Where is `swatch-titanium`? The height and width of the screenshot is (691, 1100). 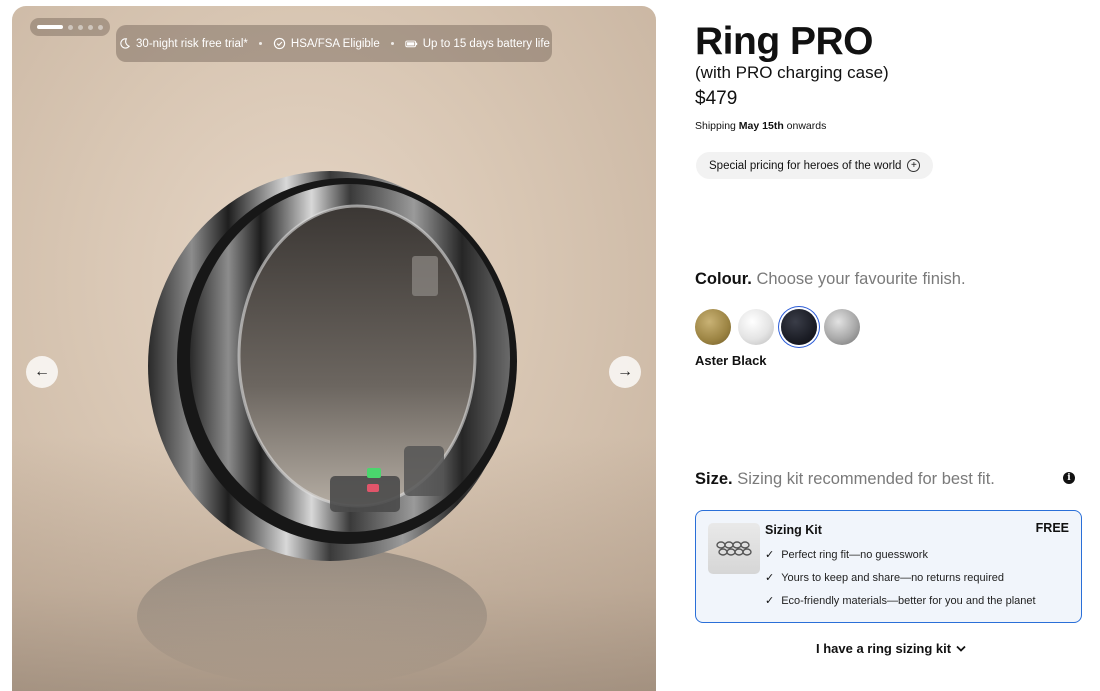
swatch-titanium is located at coordinates (842, 327).